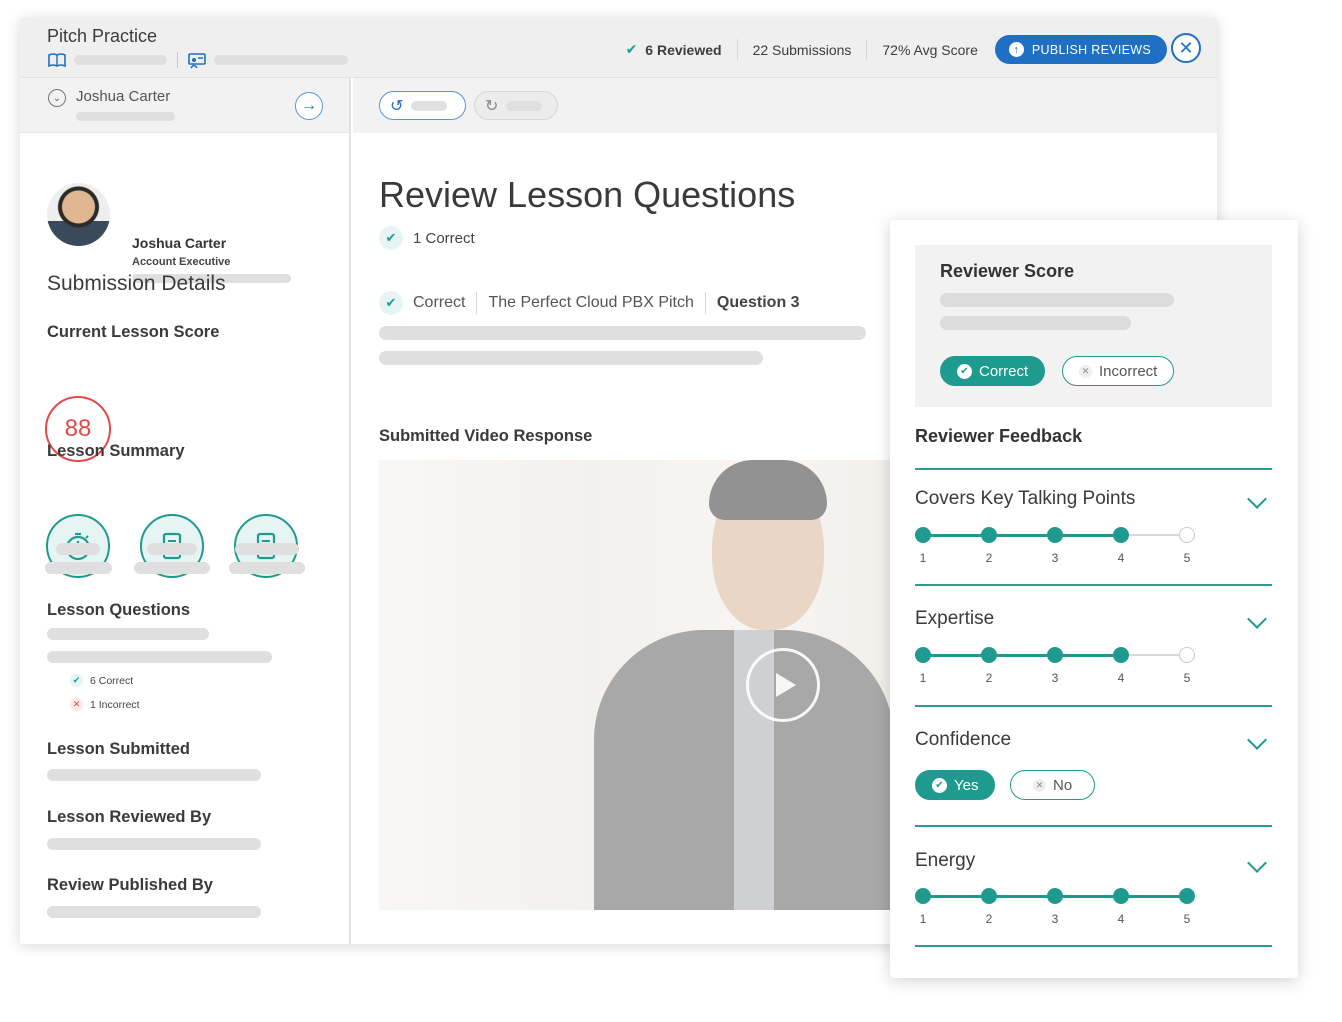  What do you see at coordinates (120, 60) in the screenshot?
I see `breadcrumb-placeholder` at bounding box center [120, 60].